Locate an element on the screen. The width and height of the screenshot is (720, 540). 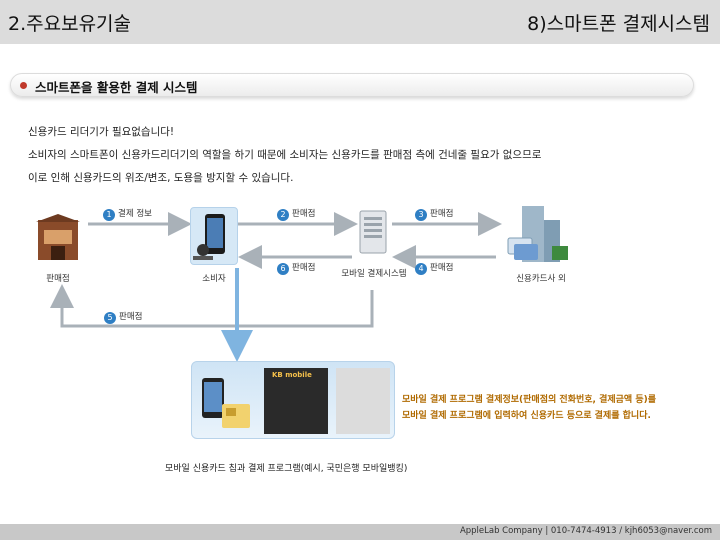
step-1-label: 결제 정보 is located at coordinates (135, 214).